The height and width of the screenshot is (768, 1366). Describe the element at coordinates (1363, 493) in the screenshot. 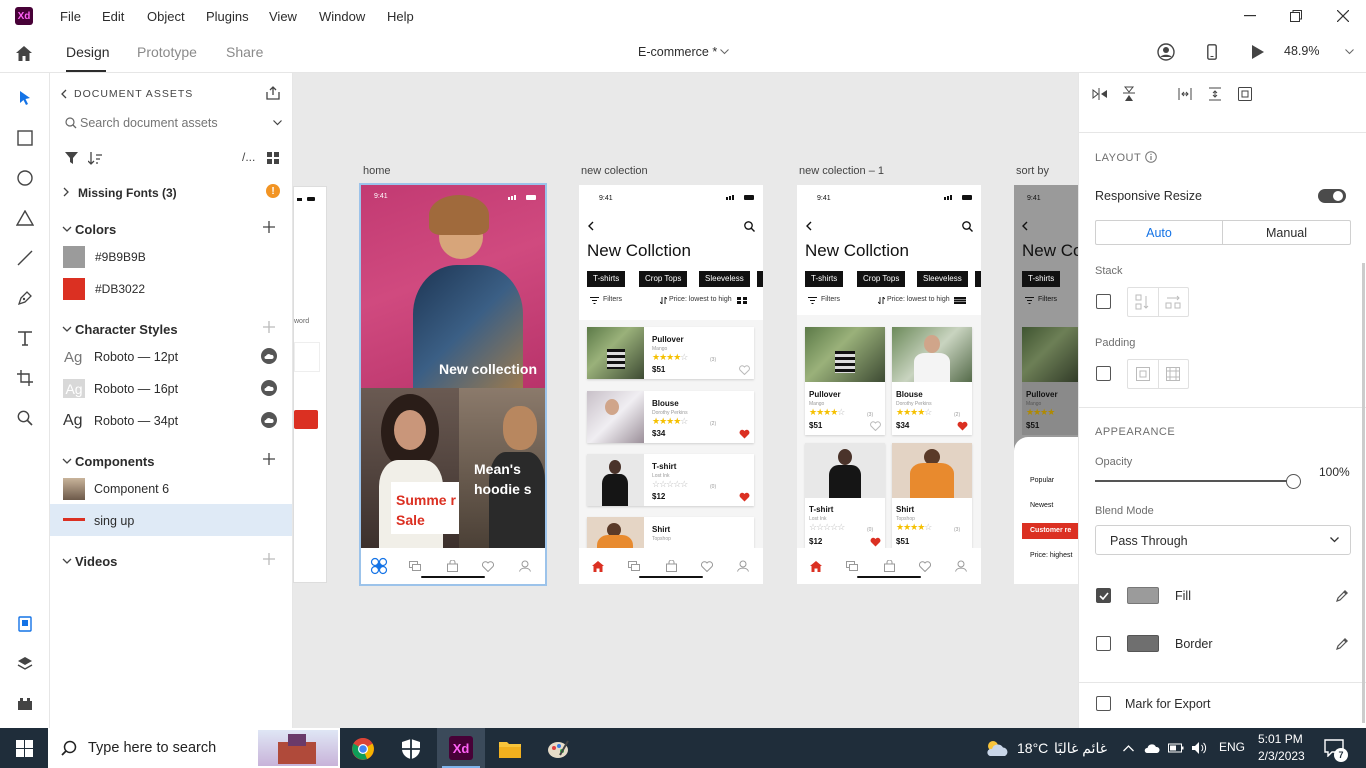

I see `panel-scrollbar` at that location.